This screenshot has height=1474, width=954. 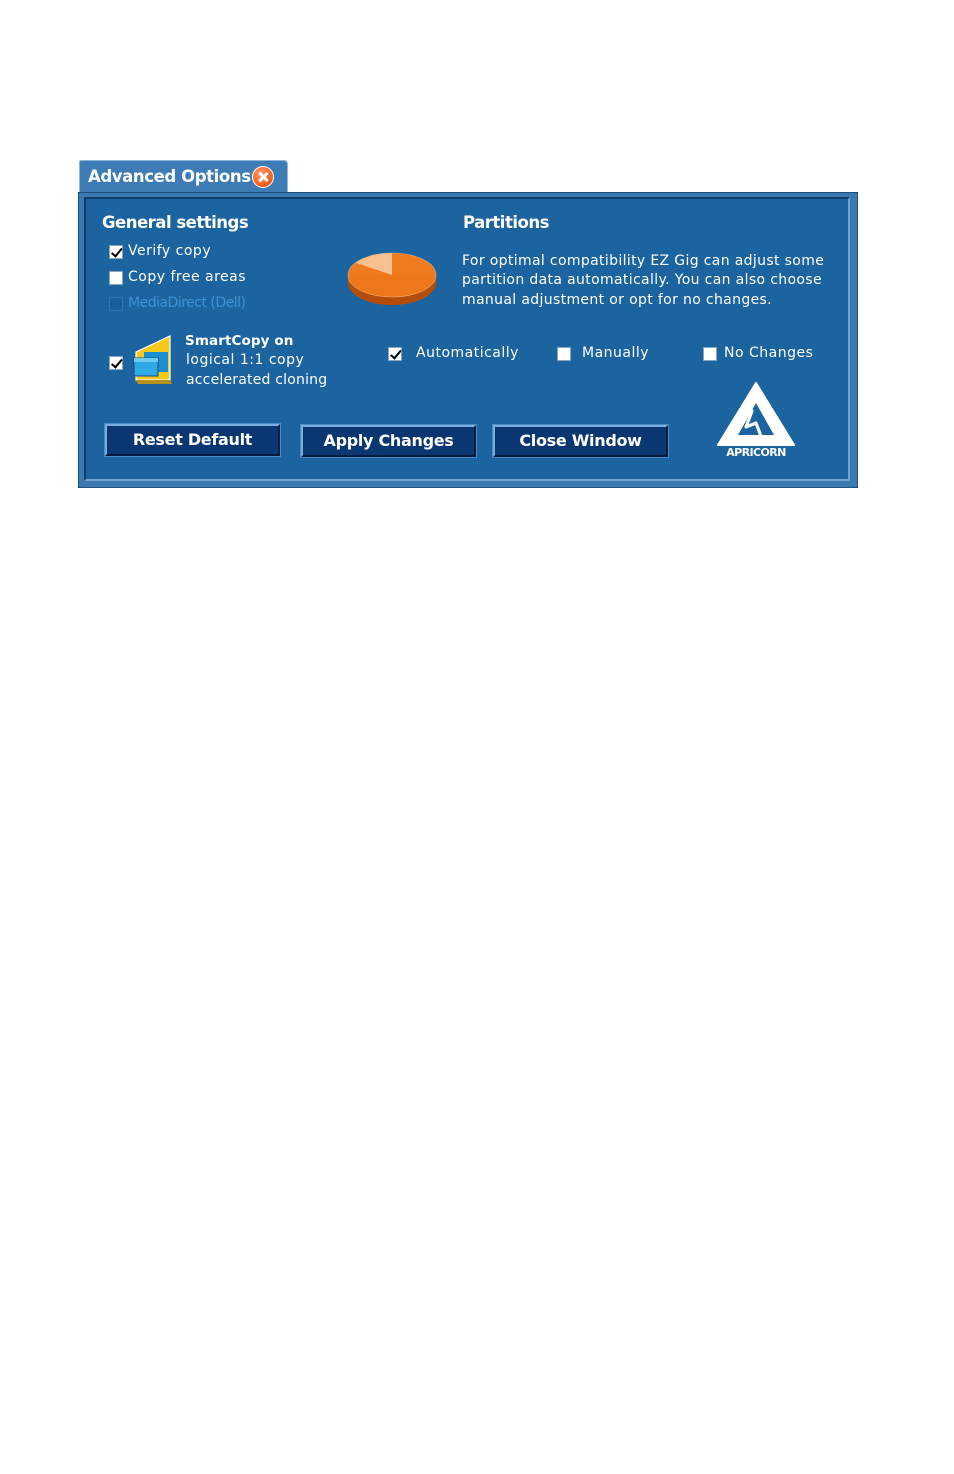 I want to click on no-changes-label: No Changes, so click(x=769, y=353).